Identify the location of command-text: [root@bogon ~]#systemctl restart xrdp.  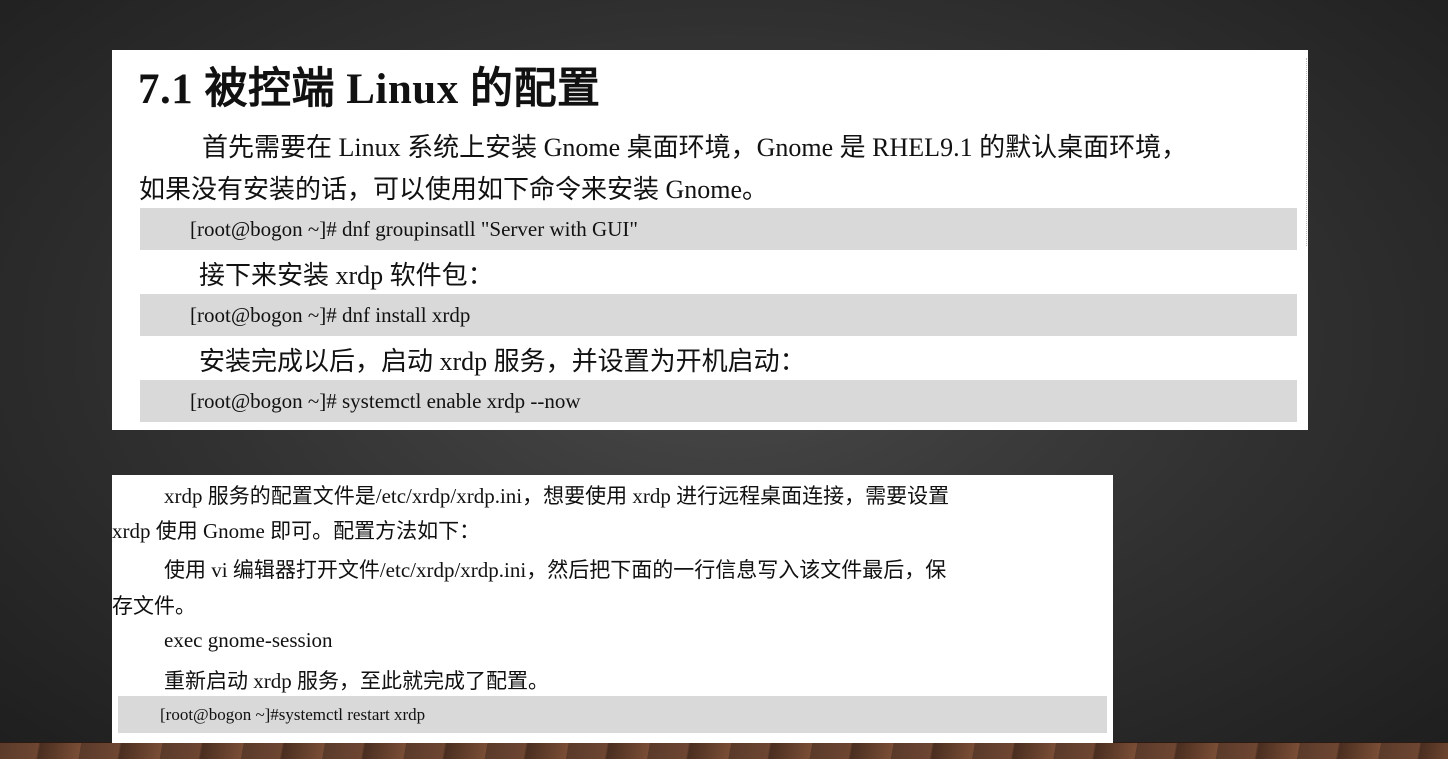
(293, 714).